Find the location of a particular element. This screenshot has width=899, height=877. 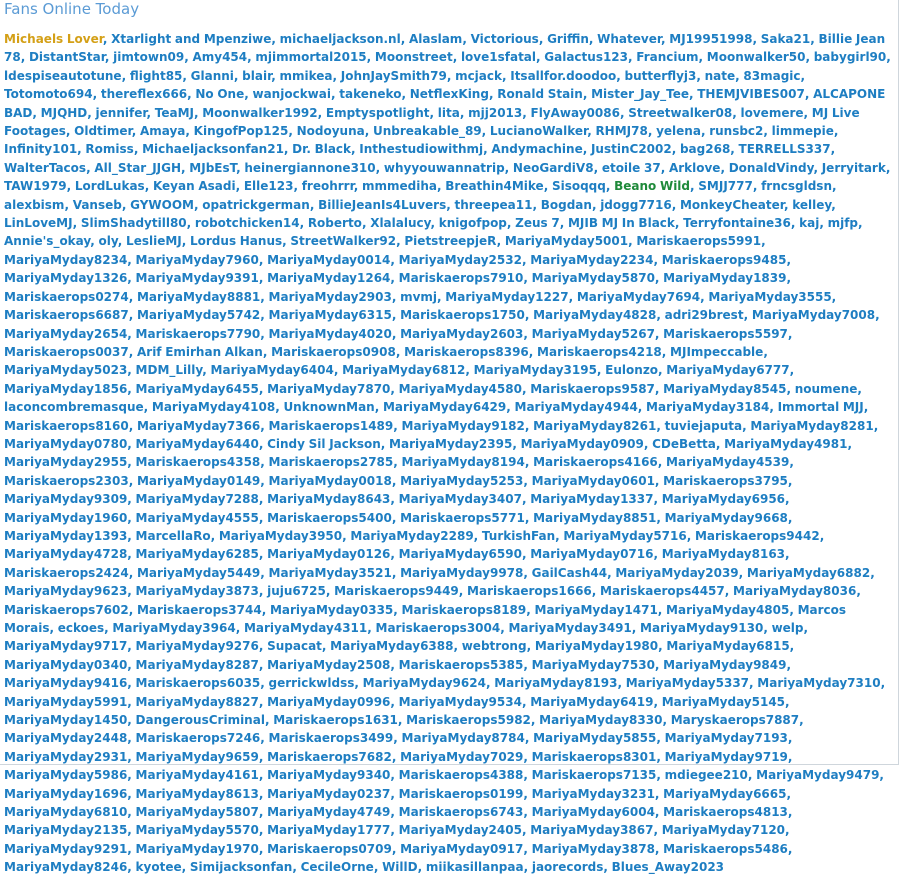

user-link: MariyaMyday6440 is located at coordinates (197, 444).